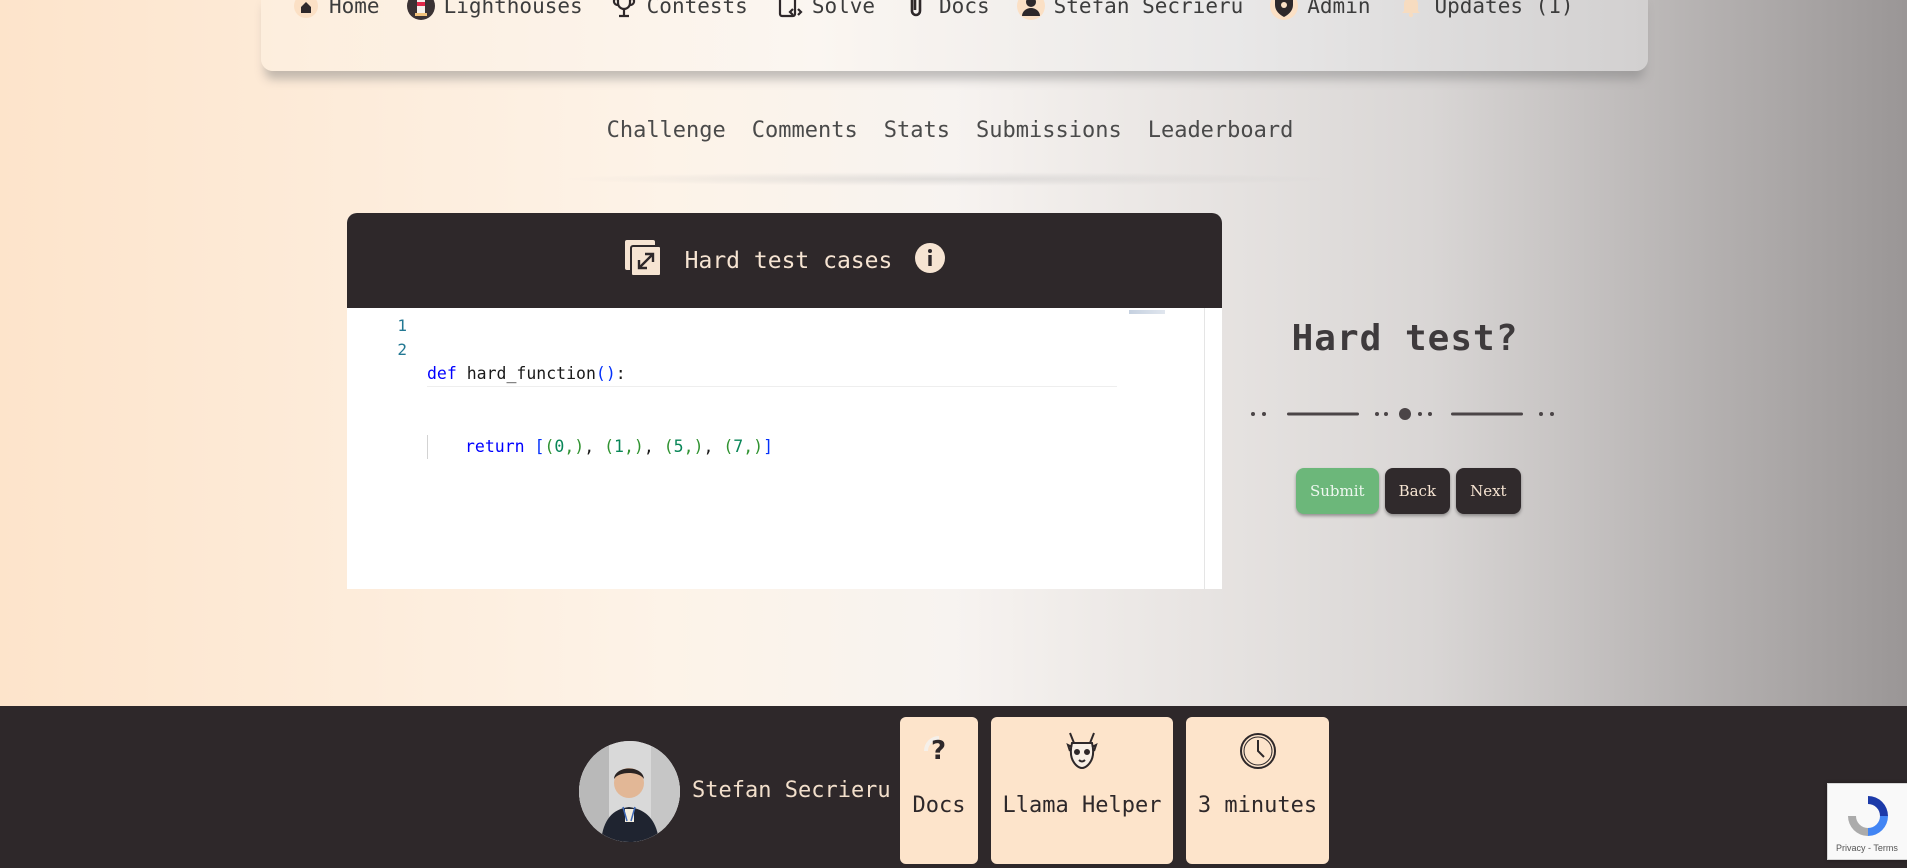 This screenshot has height=868, width=1907. I want to click on trophy-icon, so click(624, 10).